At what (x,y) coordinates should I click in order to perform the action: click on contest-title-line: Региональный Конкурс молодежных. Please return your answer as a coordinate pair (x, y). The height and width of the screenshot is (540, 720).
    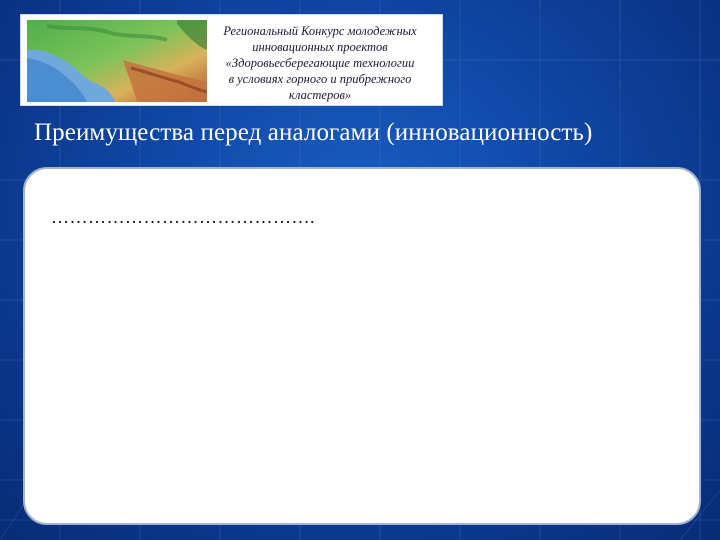
    Looking at the image, I should click on (320, 31).